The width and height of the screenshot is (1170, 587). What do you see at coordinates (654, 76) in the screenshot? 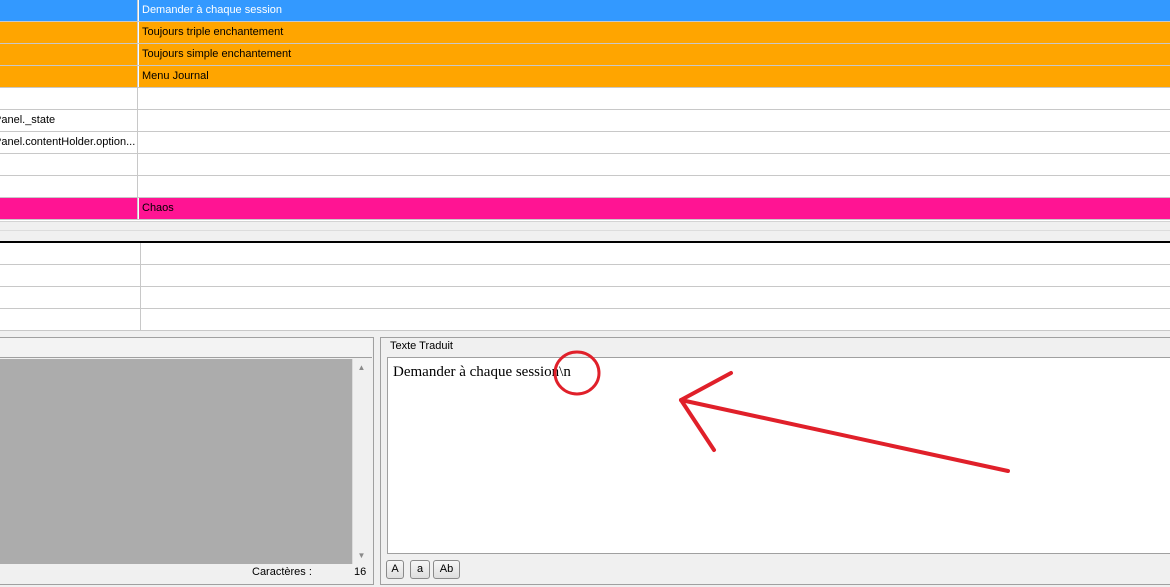
I see `row-value: Menu Journal` at bounding box center [654, 76].